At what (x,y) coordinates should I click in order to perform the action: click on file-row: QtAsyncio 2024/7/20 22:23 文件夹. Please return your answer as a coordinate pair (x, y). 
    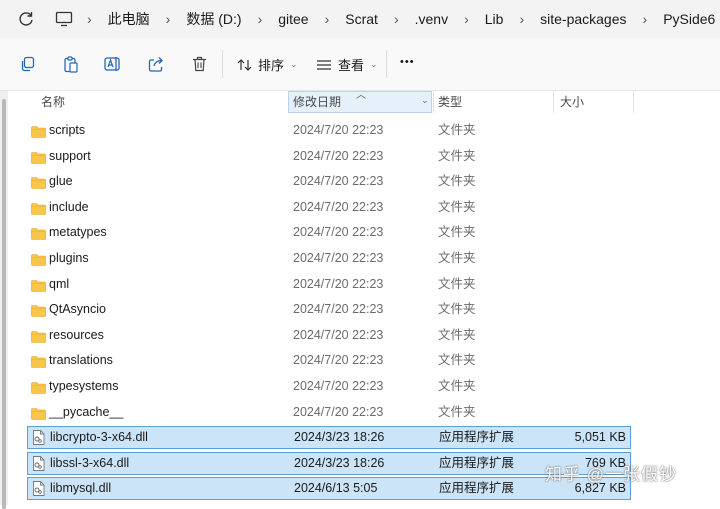
    Looking at the image, I should click on (329, 309).